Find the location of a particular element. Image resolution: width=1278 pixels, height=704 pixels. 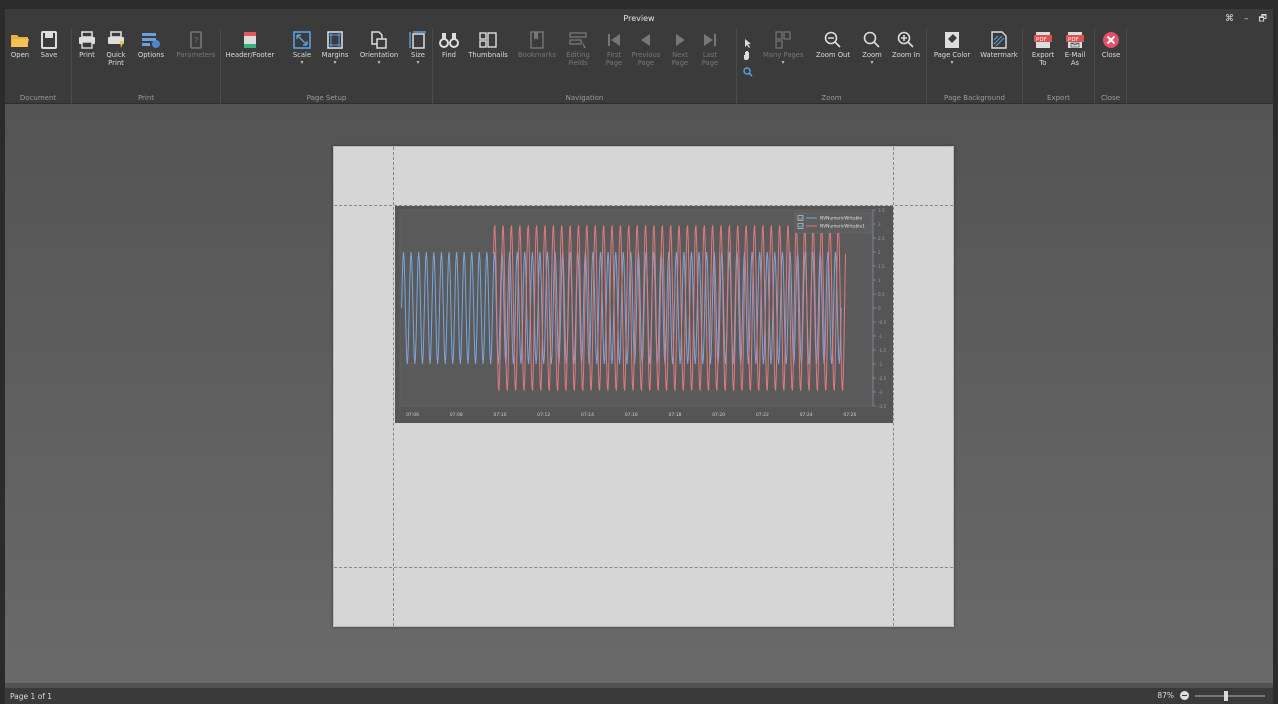

page-color-dropdown-icon: ▾ is located at coordinates (952, 62).